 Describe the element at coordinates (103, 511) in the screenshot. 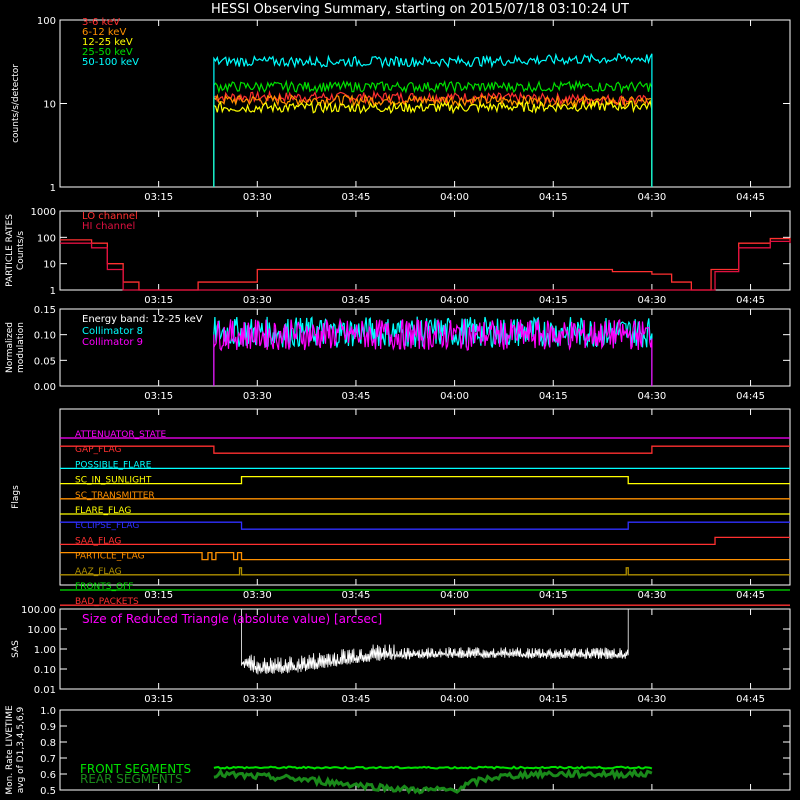

I see `flag-label: FLARE_FLAG` at that location.